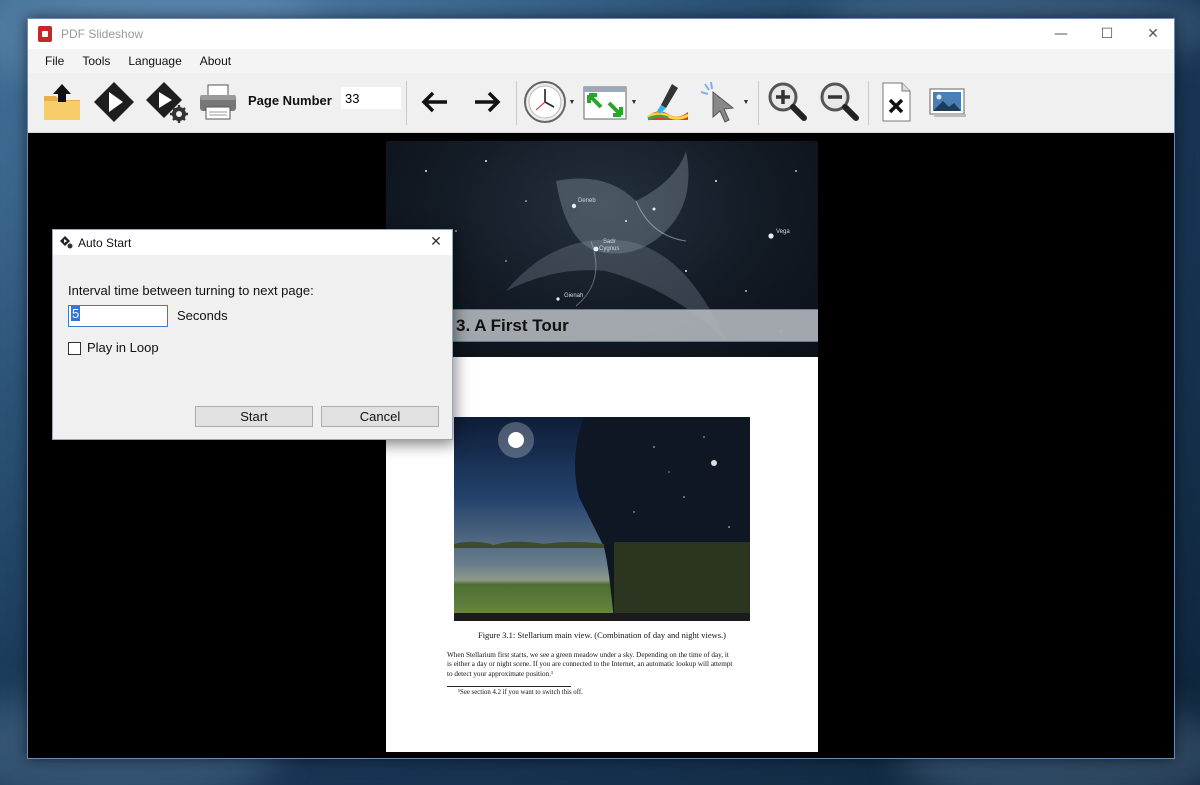 The width and height of the screenshot is (1200, 785). What do you see at coordinates (436, 242) in the screenshot?
I see `dialog-close-button: ✕` at bounding box center [436, 242].